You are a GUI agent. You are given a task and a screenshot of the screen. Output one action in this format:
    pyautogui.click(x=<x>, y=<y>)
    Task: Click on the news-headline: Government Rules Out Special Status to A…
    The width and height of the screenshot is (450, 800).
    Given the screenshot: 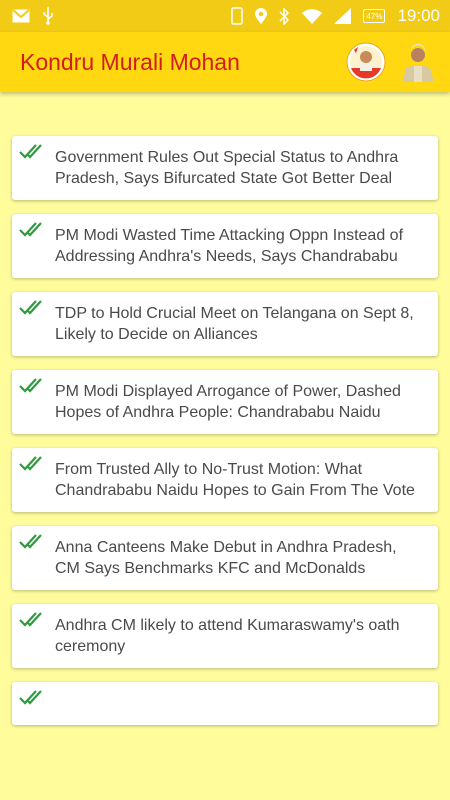 What is the action you would take?
    pyautogui.click(x=227, y=168)
    